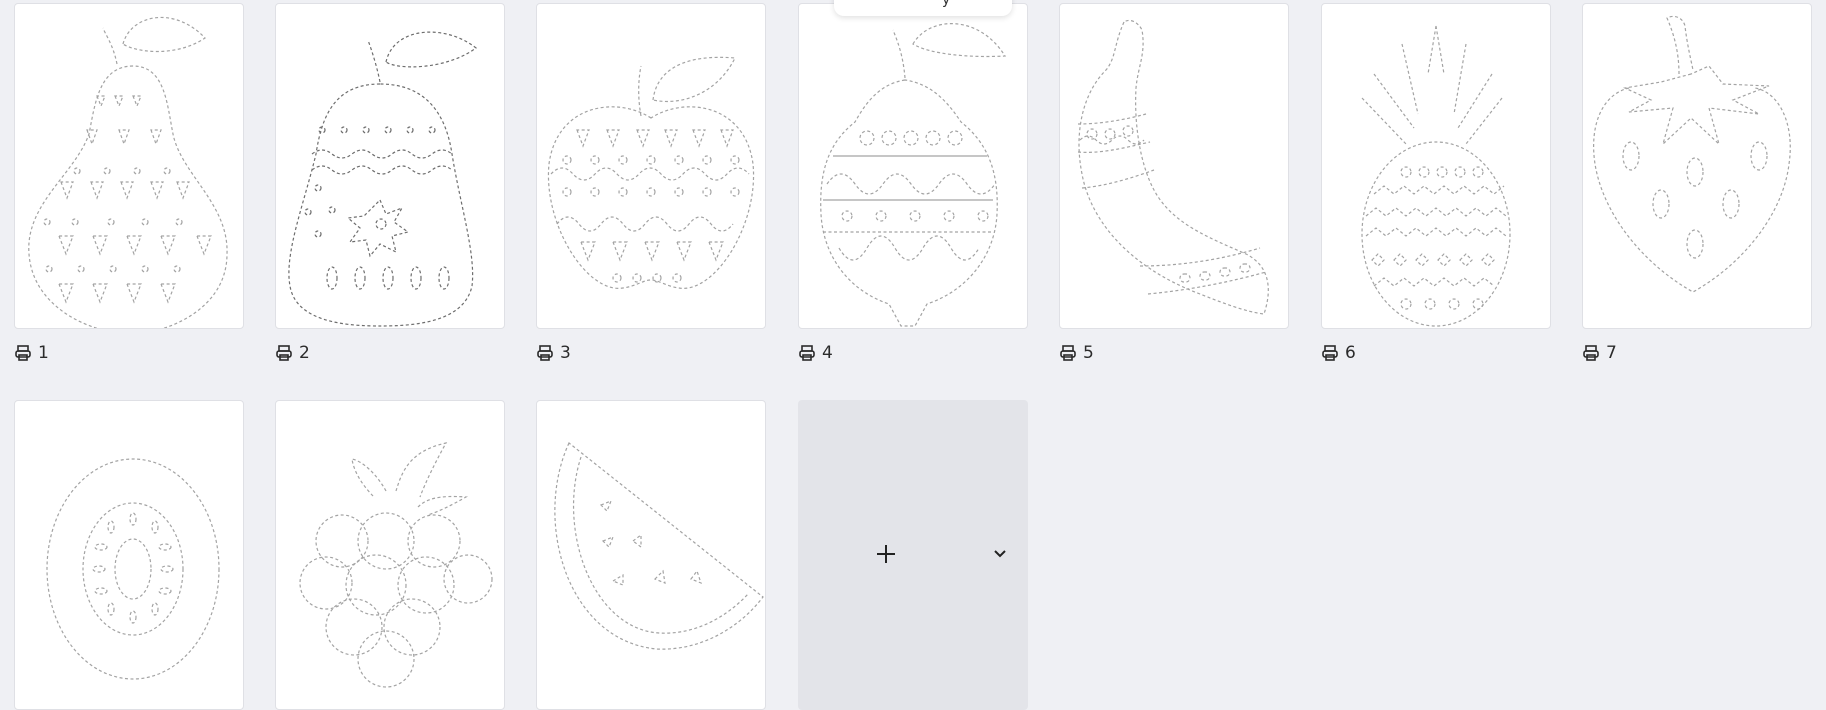 The height and width of the screenshot is (710, 1826). Describe the element at coordinates (133, 569) in the screenshot. I see `kiwi-icon` at that location.